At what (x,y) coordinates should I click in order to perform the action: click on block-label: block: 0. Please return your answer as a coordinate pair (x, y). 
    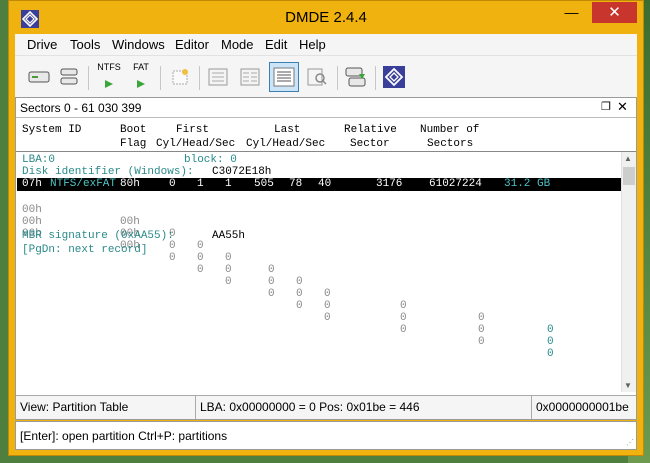
    Looking at the image, I should click on (210, 160).